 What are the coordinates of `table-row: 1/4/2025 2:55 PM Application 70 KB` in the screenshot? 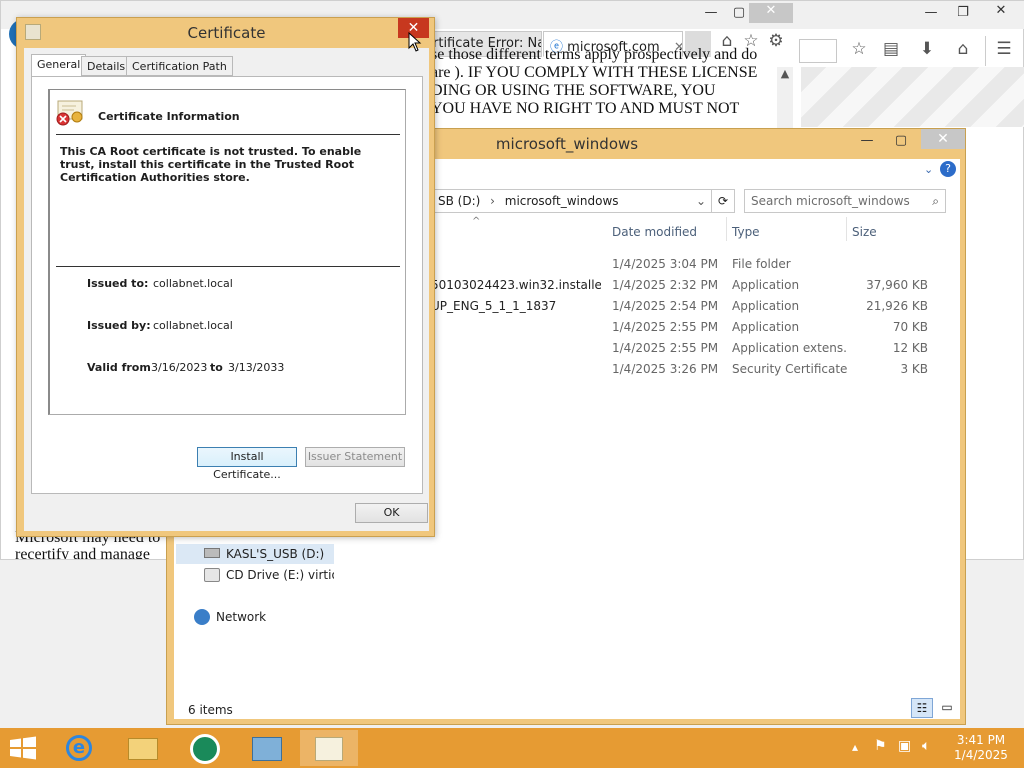 It's located at (691, 328).